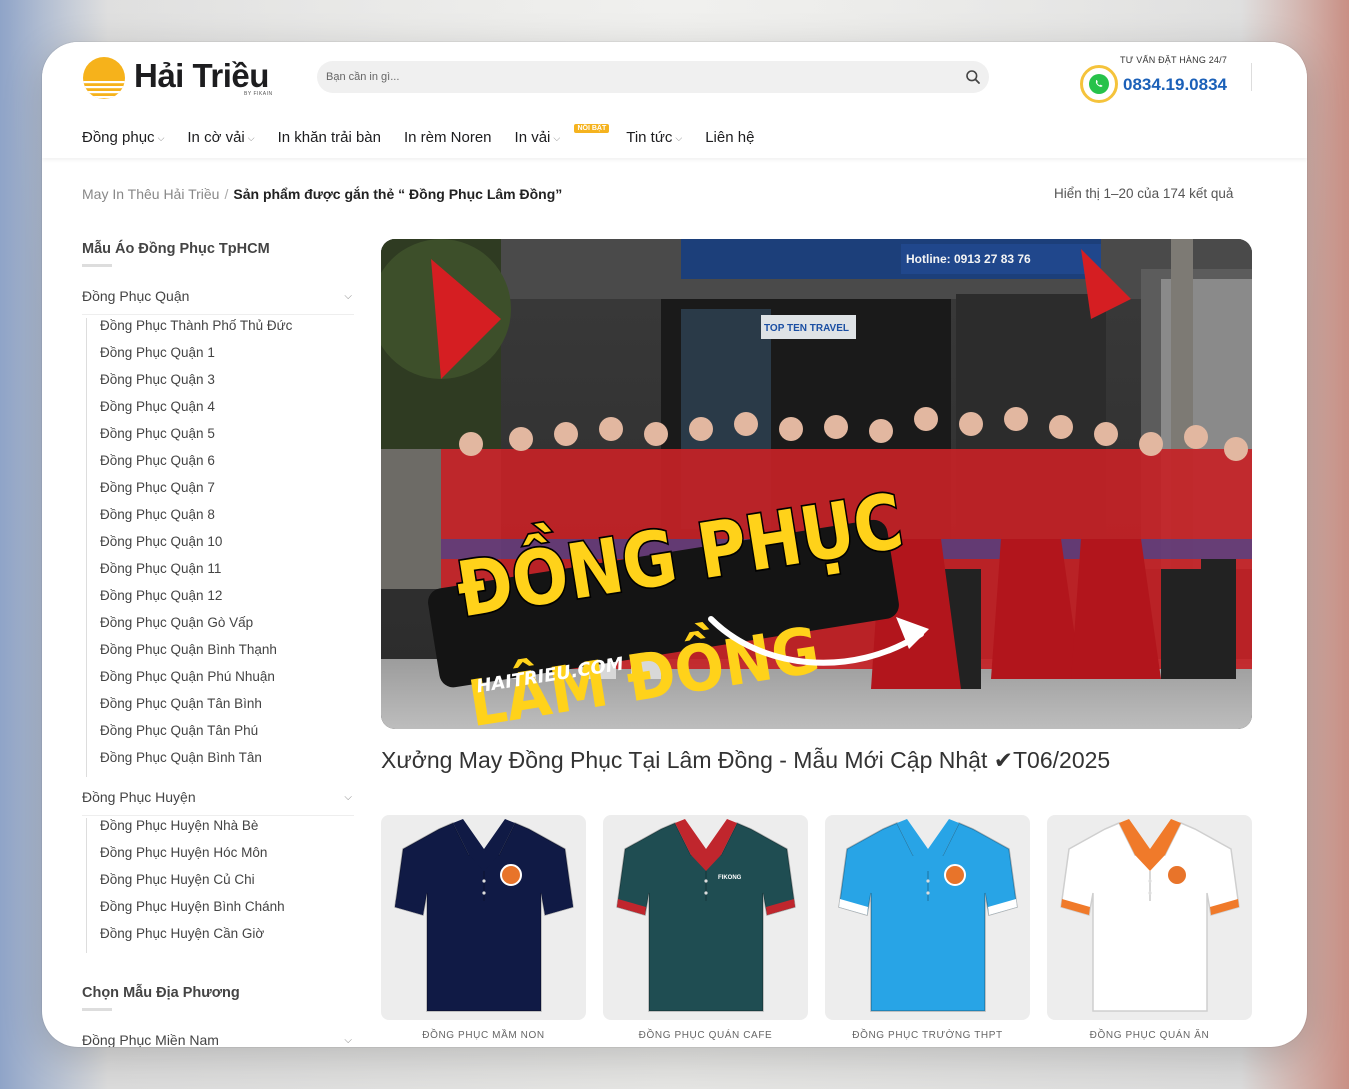 The width and height of the screenshot is (1349, 1089). Describe the element at coordinates (189, 601) in the screenshot. I see `sidebar-link-quan: Đồng Phục Quận 12` at that location.